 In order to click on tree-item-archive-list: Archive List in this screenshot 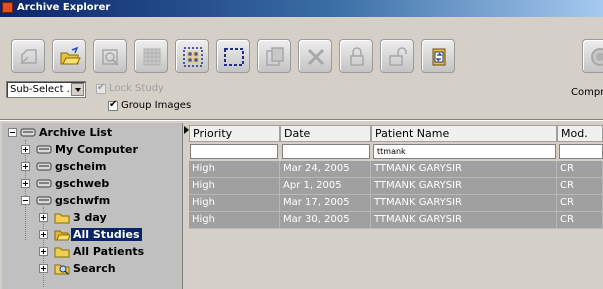, I will do `click(92, 133)`.